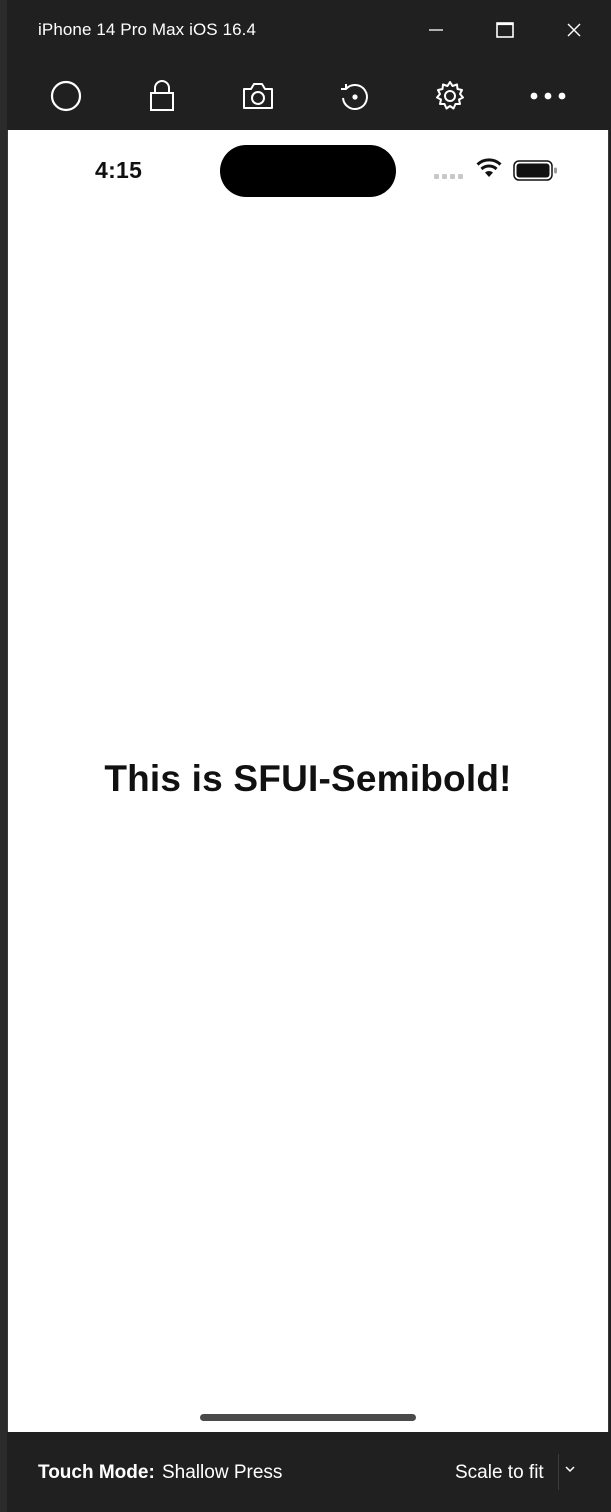 The width and height of the screenshot is (611, 1512). Describe the element at coordinates (535, 170) in the screenshot. I see `battery-icon` at that location.